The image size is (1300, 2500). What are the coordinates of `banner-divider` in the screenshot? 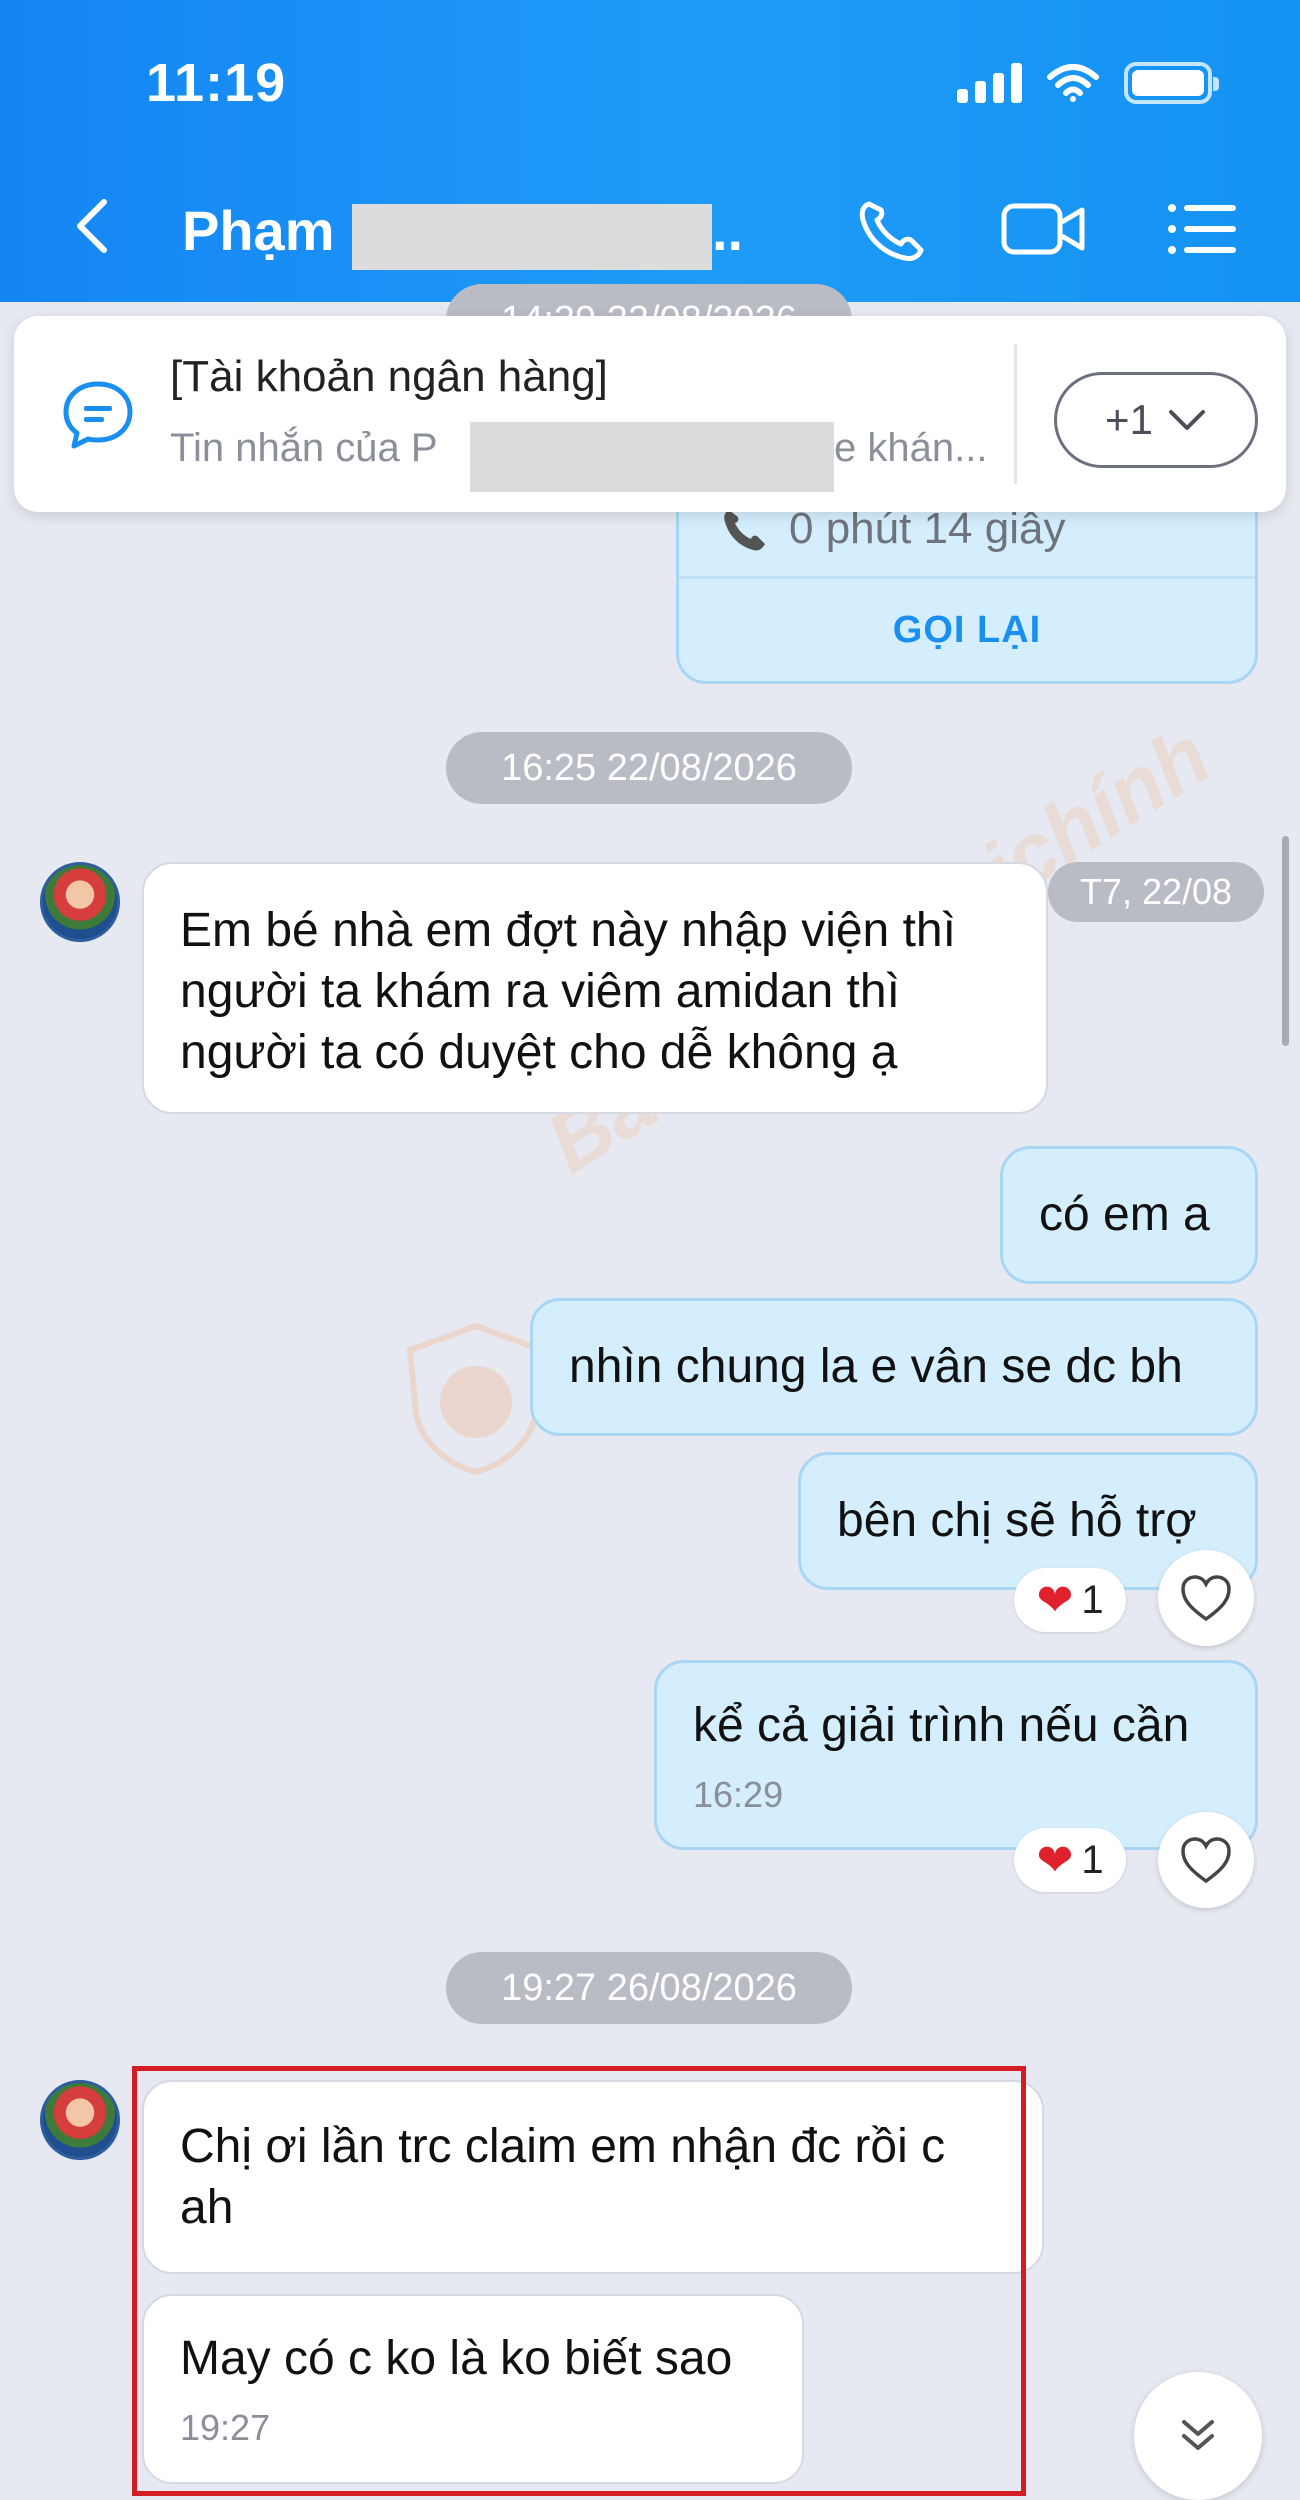 It's located at (1015, 414).